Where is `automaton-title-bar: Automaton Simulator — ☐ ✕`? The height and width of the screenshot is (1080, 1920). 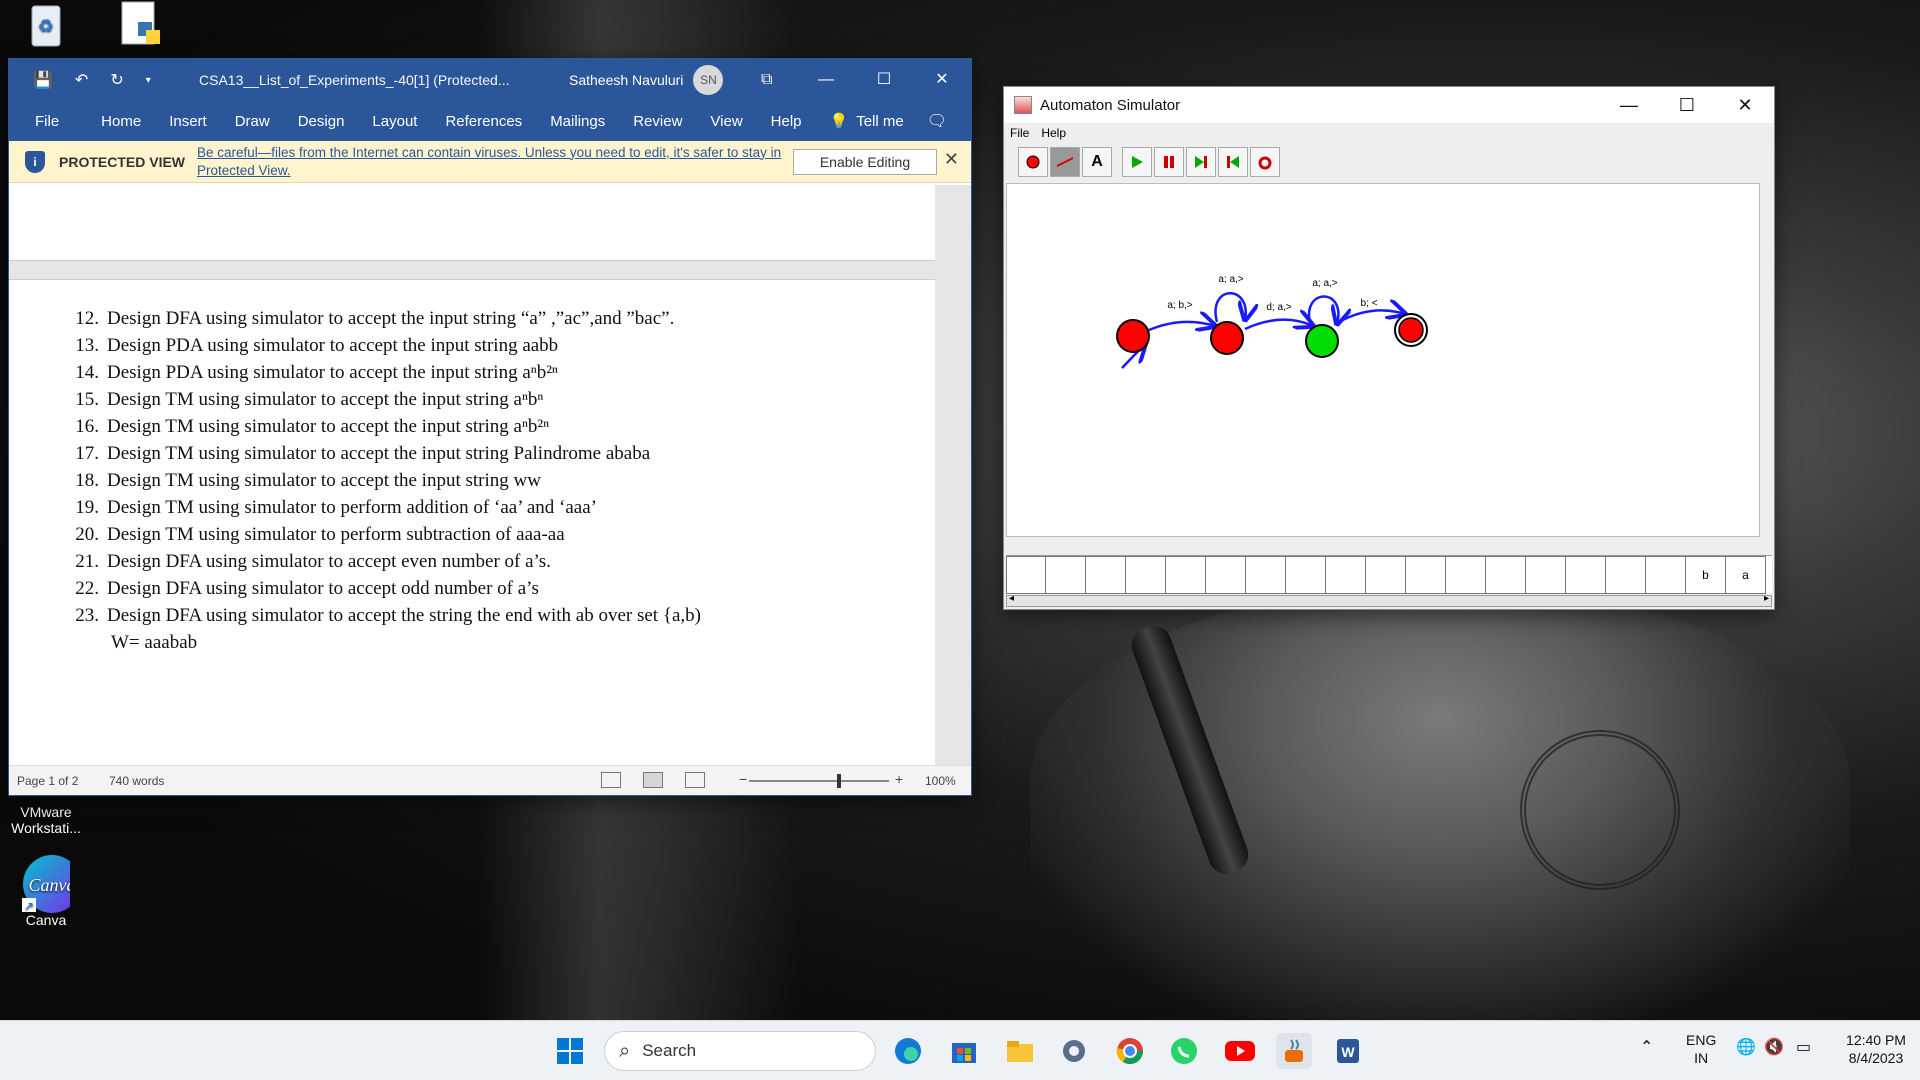 automaton-title-bar: Automaton Simulator — ☐ ✕ is located at coordinates (1389, 105).